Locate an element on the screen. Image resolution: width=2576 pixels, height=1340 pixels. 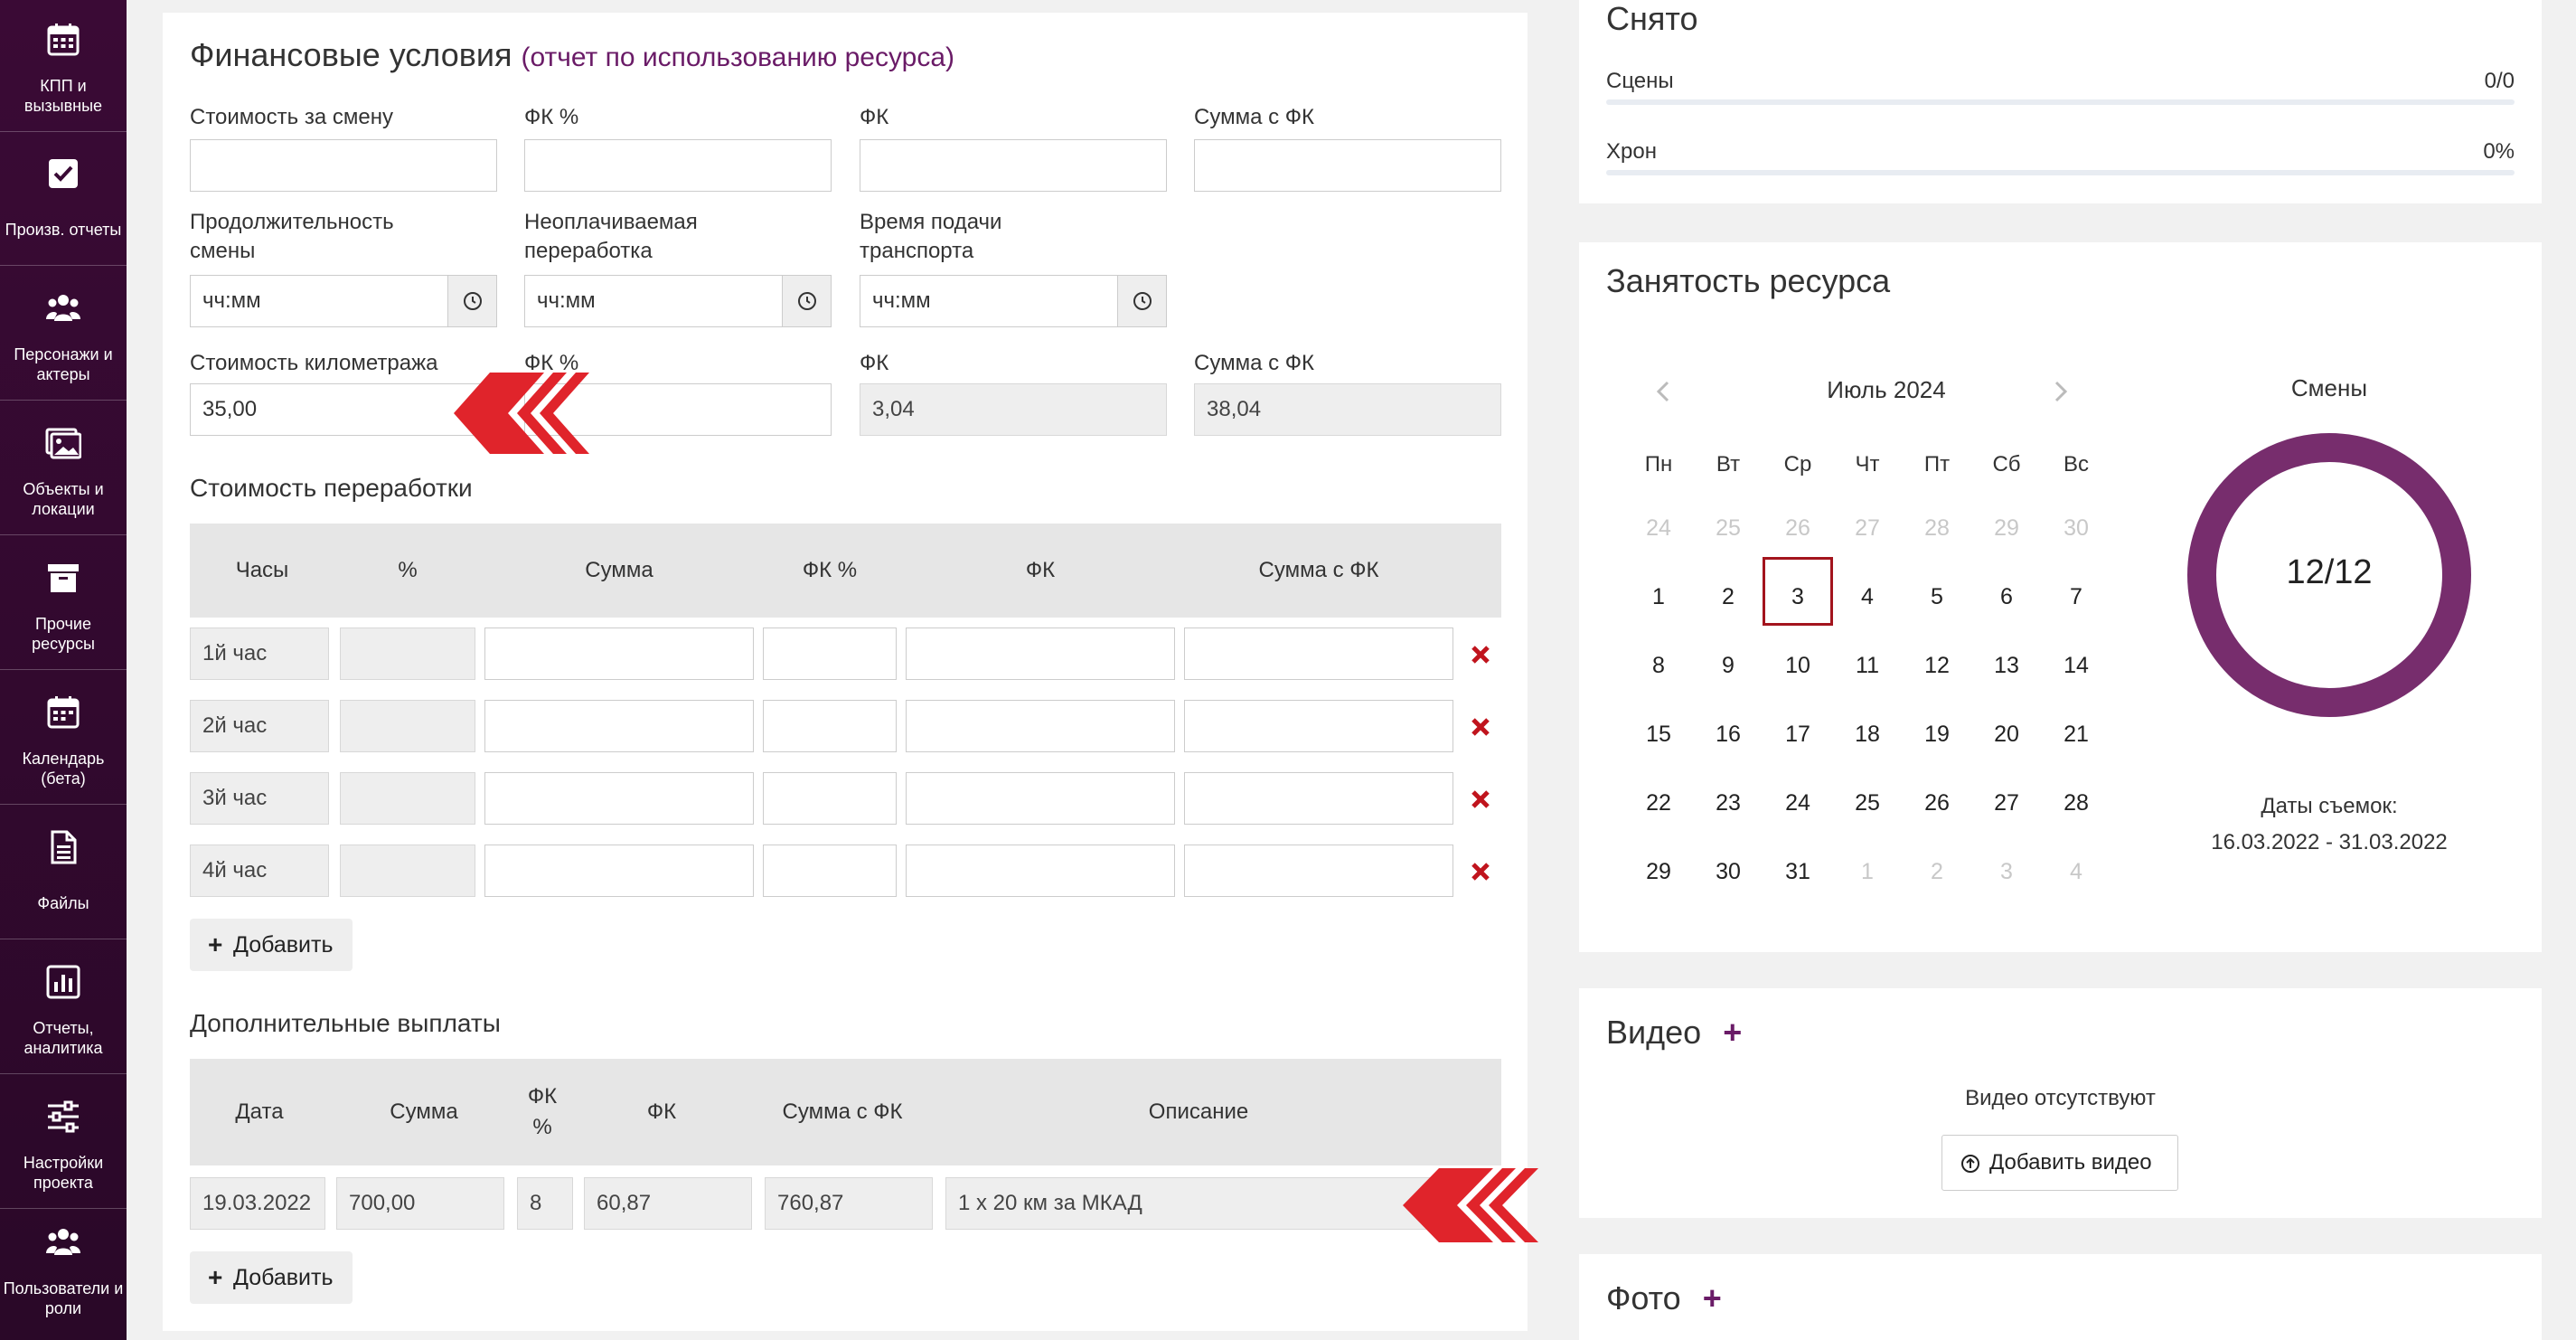
fk-input is located at coordinates (1013, 165).